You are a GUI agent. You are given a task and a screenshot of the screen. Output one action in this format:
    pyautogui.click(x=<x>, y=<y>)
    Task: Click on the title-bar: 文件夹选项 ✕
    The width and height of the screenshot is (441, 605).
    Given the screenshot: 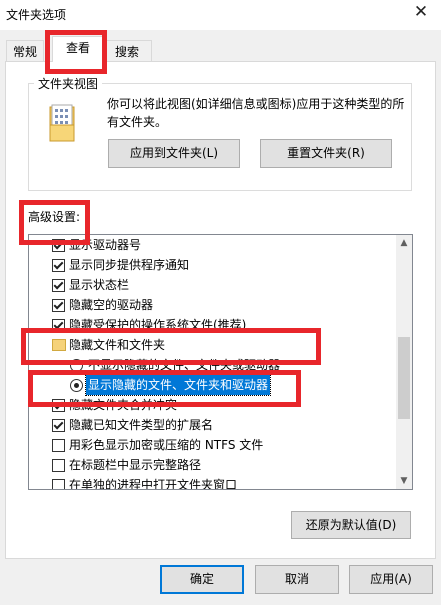 What is the action you would take?
    pyautogui.click(x=220, y=15)
    